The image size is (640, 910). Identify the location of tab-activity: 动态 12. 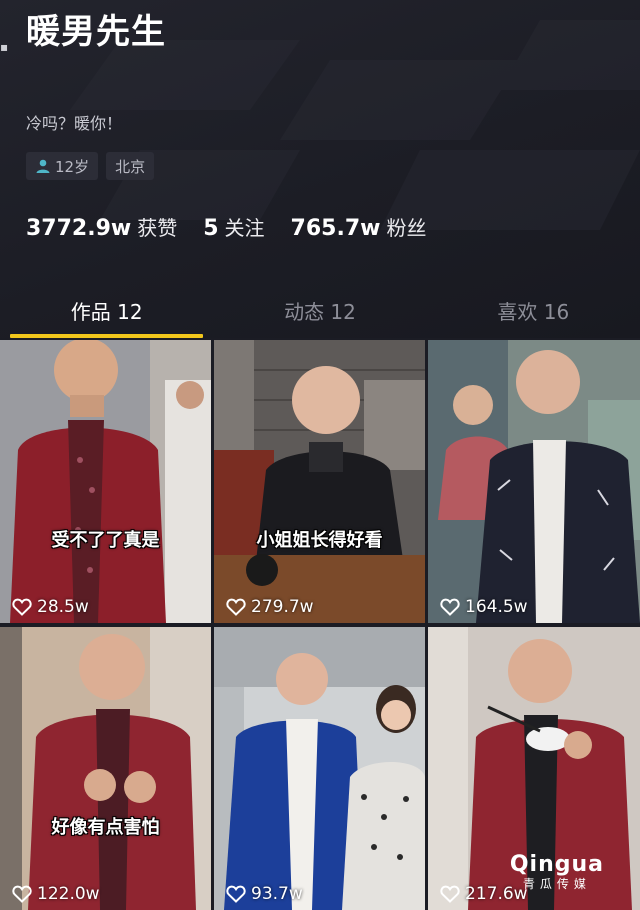
(319, 312).